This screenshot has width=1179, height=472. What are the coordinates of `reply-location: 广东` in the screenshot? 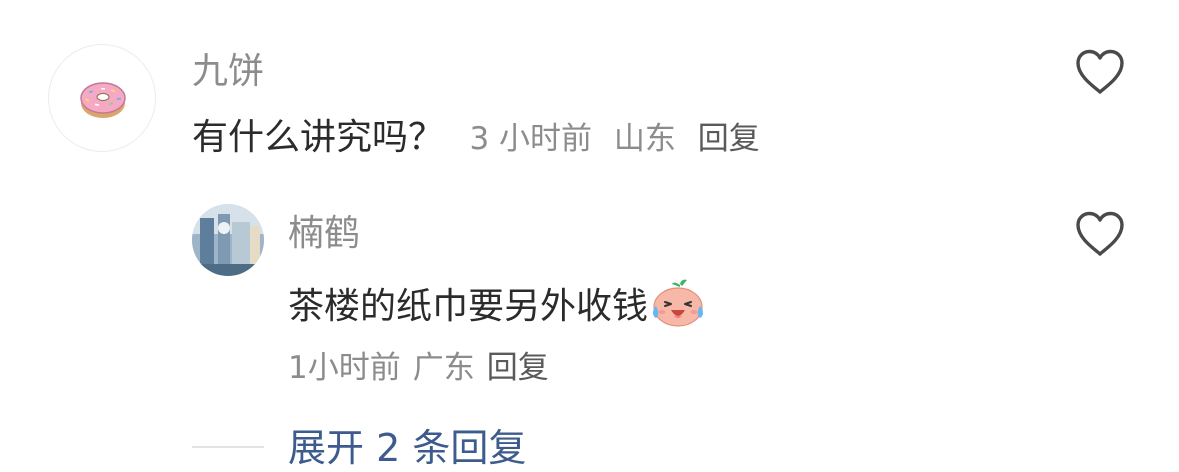 It's located at (443, 368).